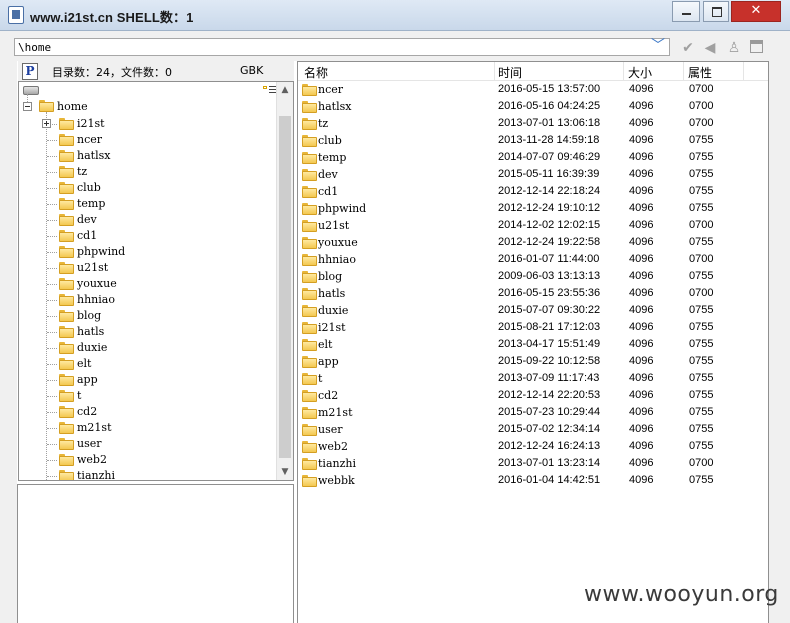  What do you see at coordinates (144, 220) in the screenshot?
I see `tree-item: dev` at bounding box center [144, 220].